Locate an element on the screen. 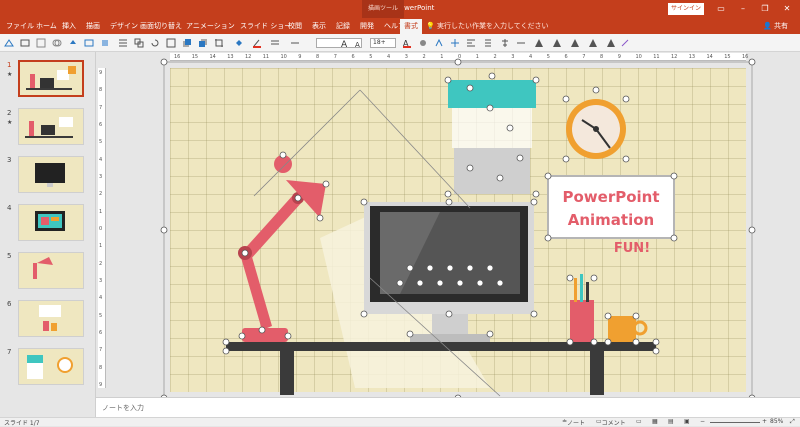  powerpoint-animation-sign: PowerPoint Animation FUN! is located at coordinates (611, 215).